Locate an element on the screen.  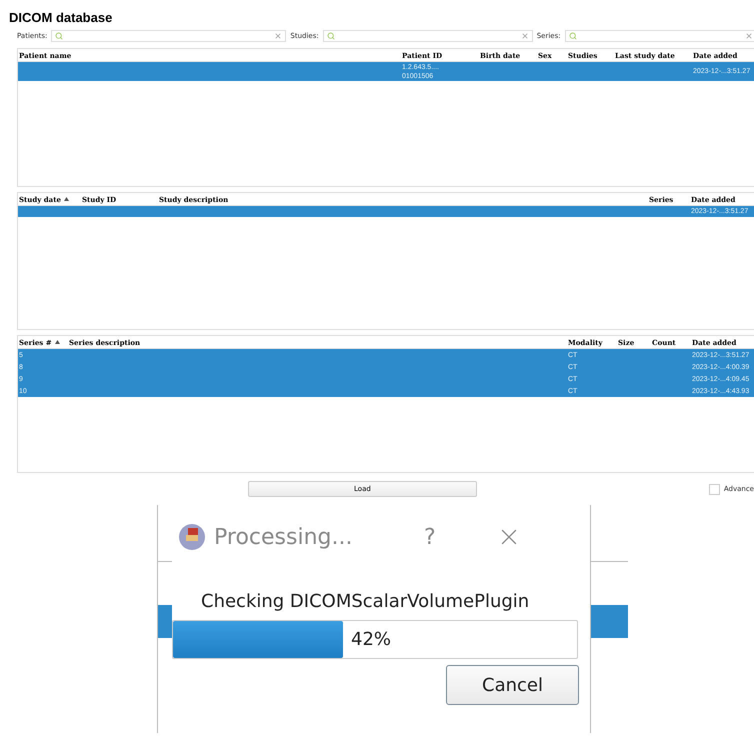
page-title: DICOM database is located at coordinates (61, 17).